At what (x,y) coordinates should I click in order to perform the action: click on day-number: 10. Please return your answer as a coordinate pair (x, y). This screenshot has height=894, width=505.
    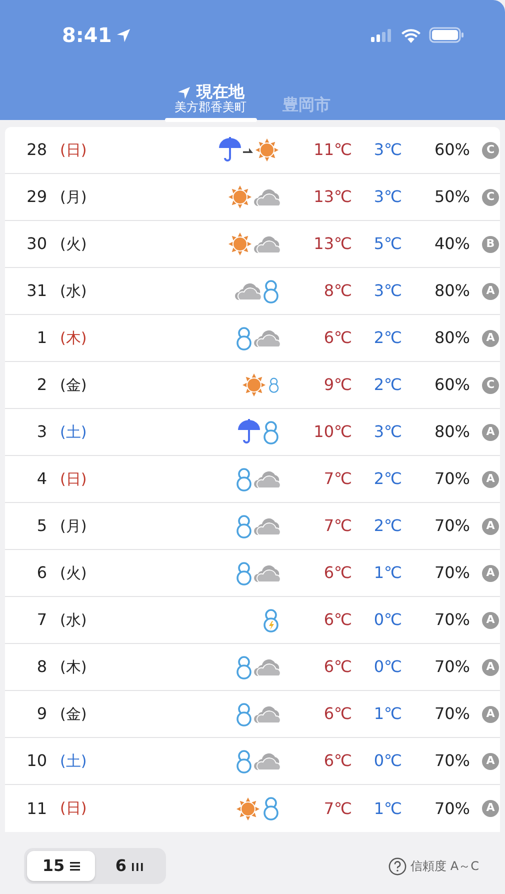
    Looking at the image, I should click on (36, 761).